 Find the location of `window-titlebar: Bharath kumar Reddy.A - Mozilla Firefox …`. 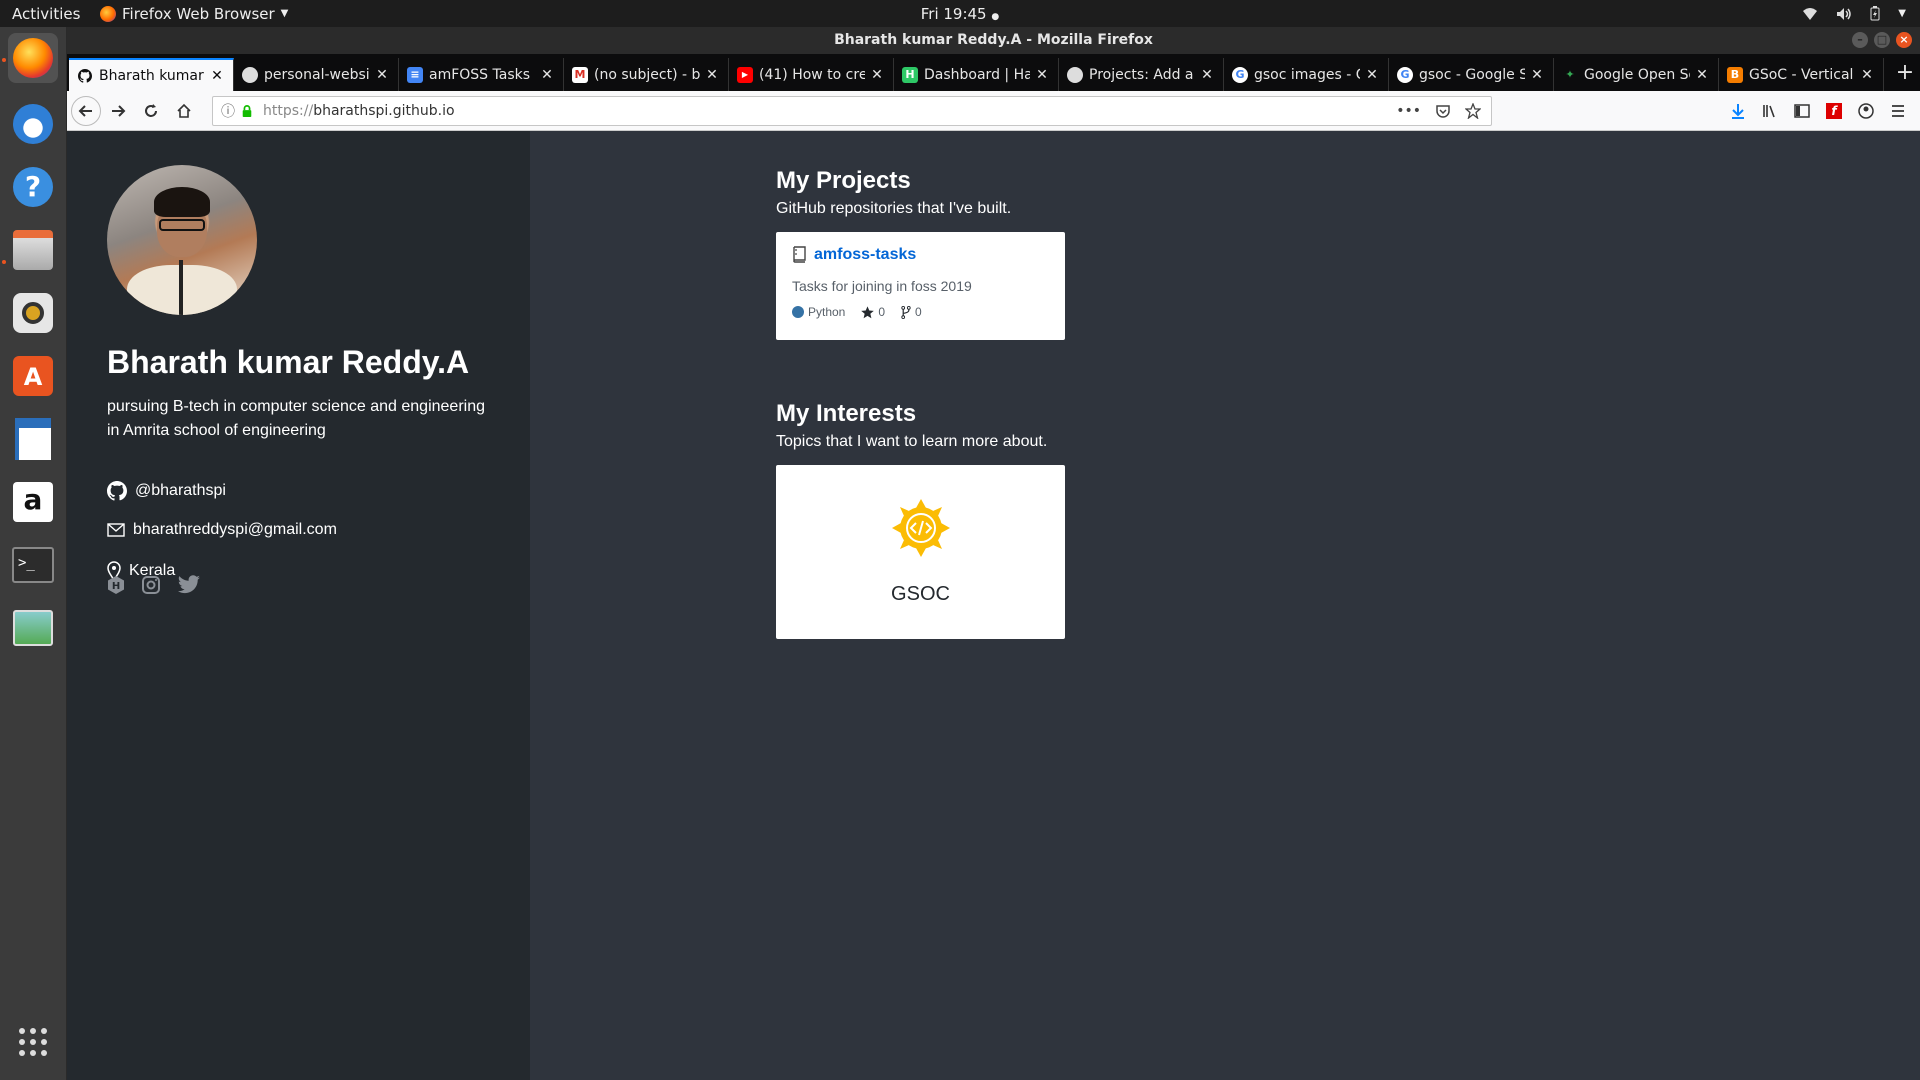

window-titlebar: Bharath kumar Reddy.A - Mozilla Firefox … is located at coordinates (993, 40).